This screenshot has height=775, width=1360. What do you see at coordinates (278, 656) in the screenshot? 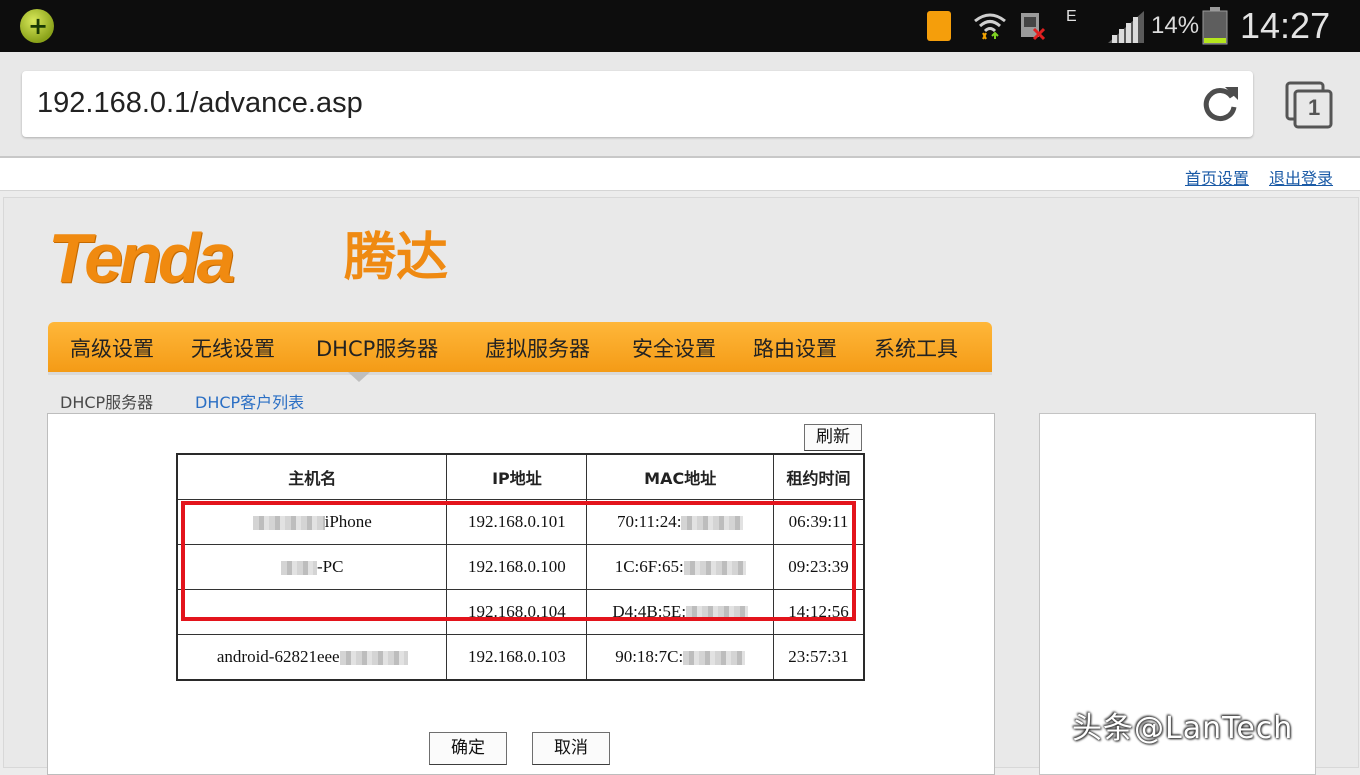
I see `hostname-text: android-62821eee` at bounding box center [278, 656].